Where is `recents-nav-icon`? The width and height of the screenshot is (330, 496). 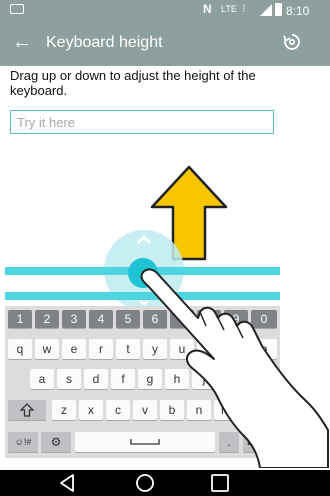 recents-nav-icon is located at coordinates (220, 483).